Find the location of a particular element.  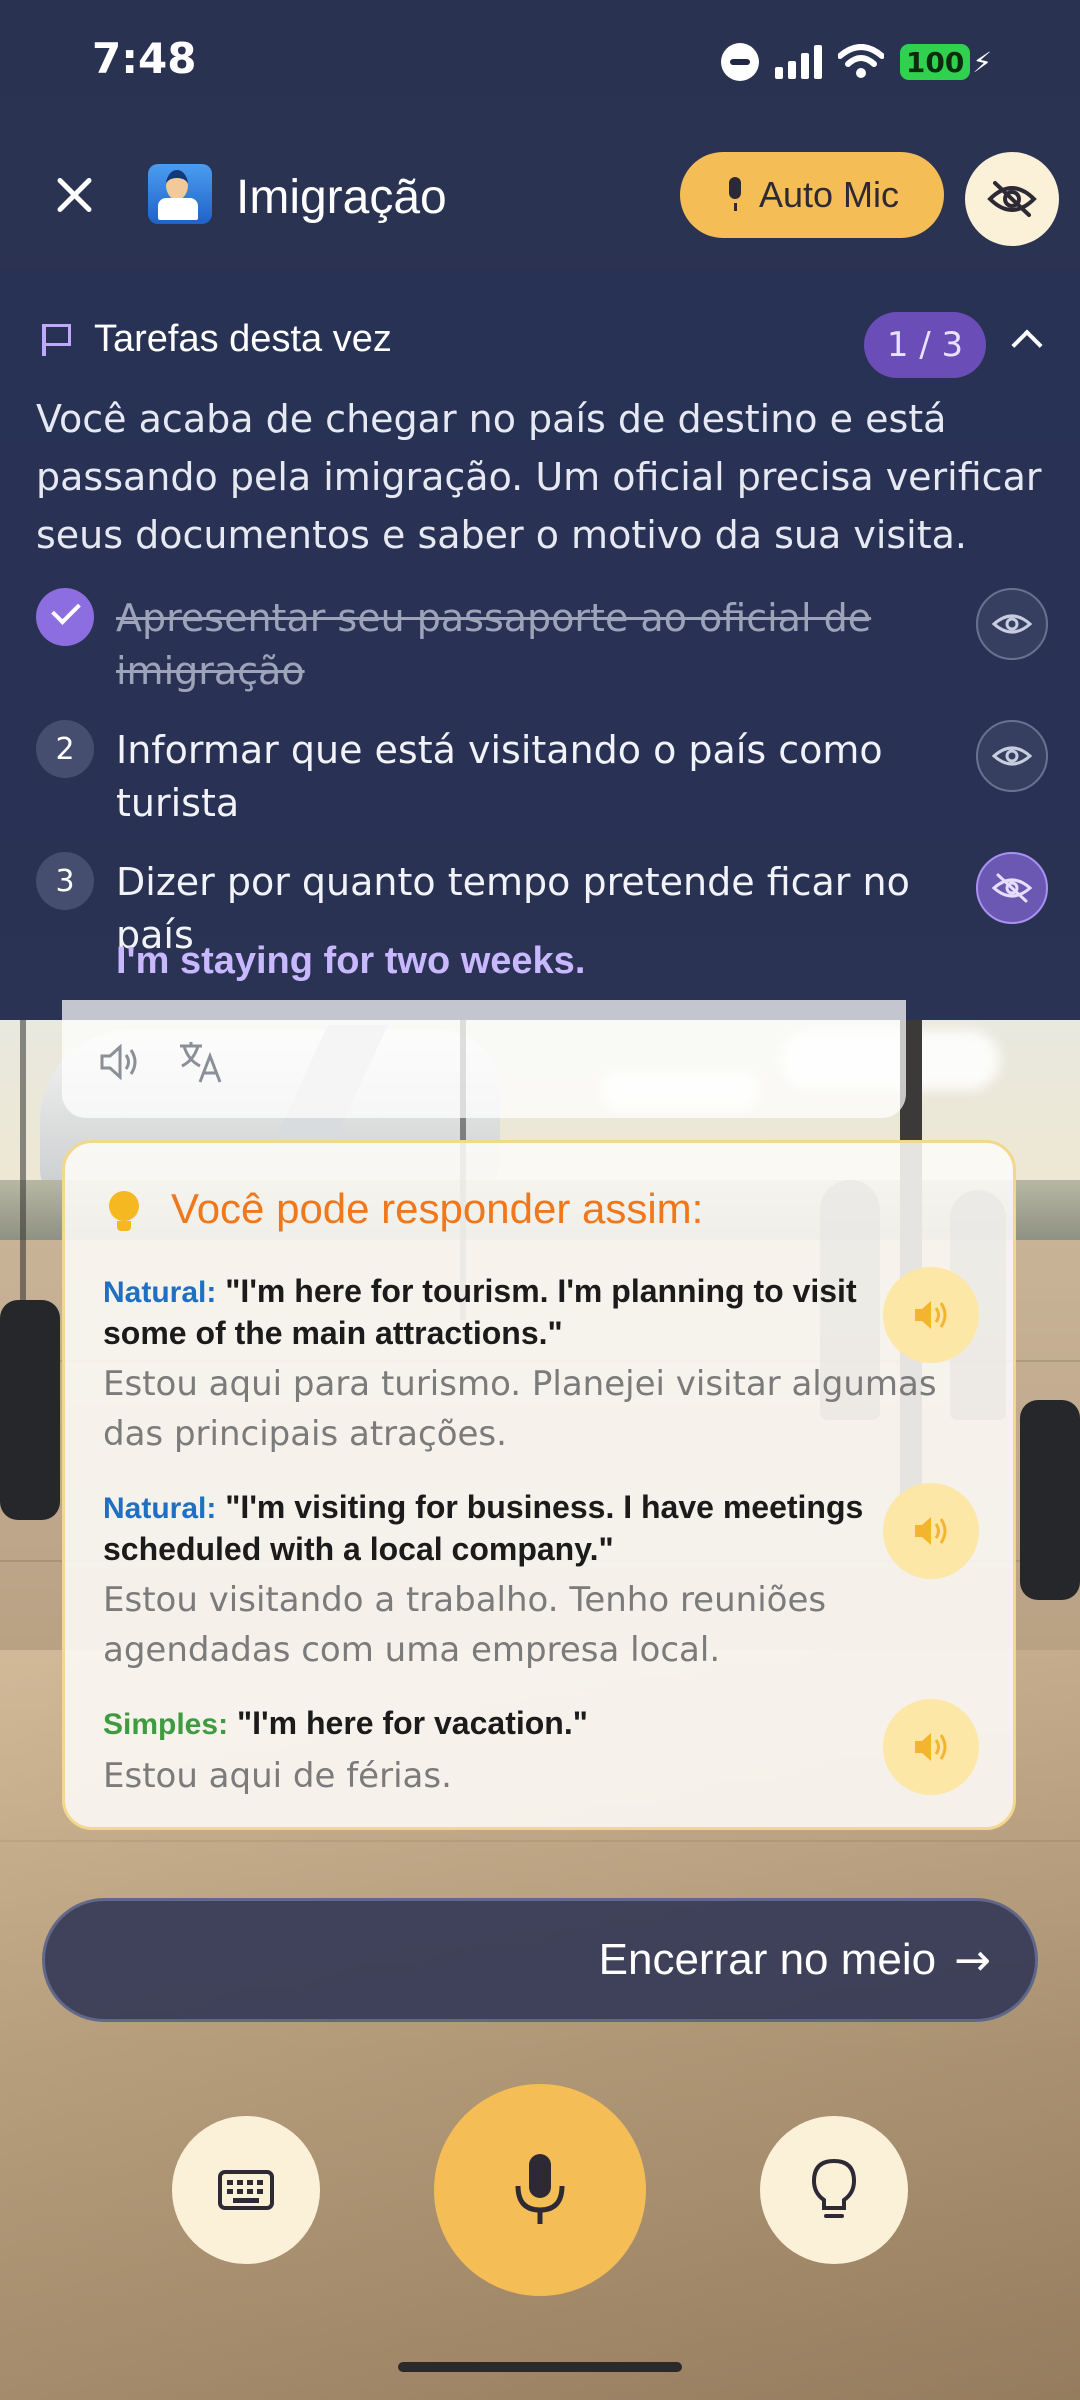

auto-mic-button: Auto Mic is located at coordinates (812, 195).